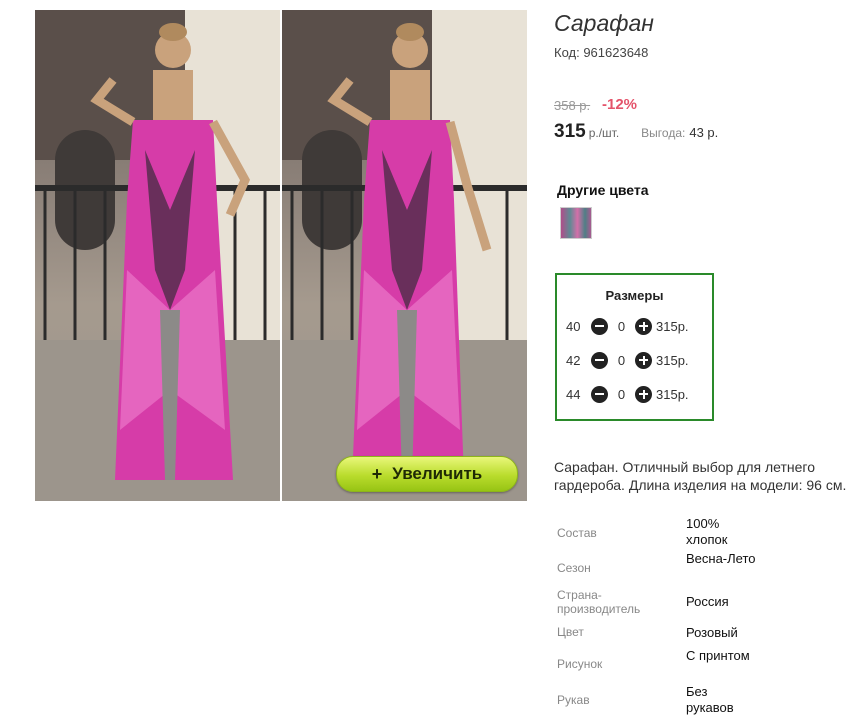 The image size is (866, 725). What do you see at coordinates (710, 699) in the screenshot?
I see `attribute-value: Без рукавов` at bounding box center [710, 699].